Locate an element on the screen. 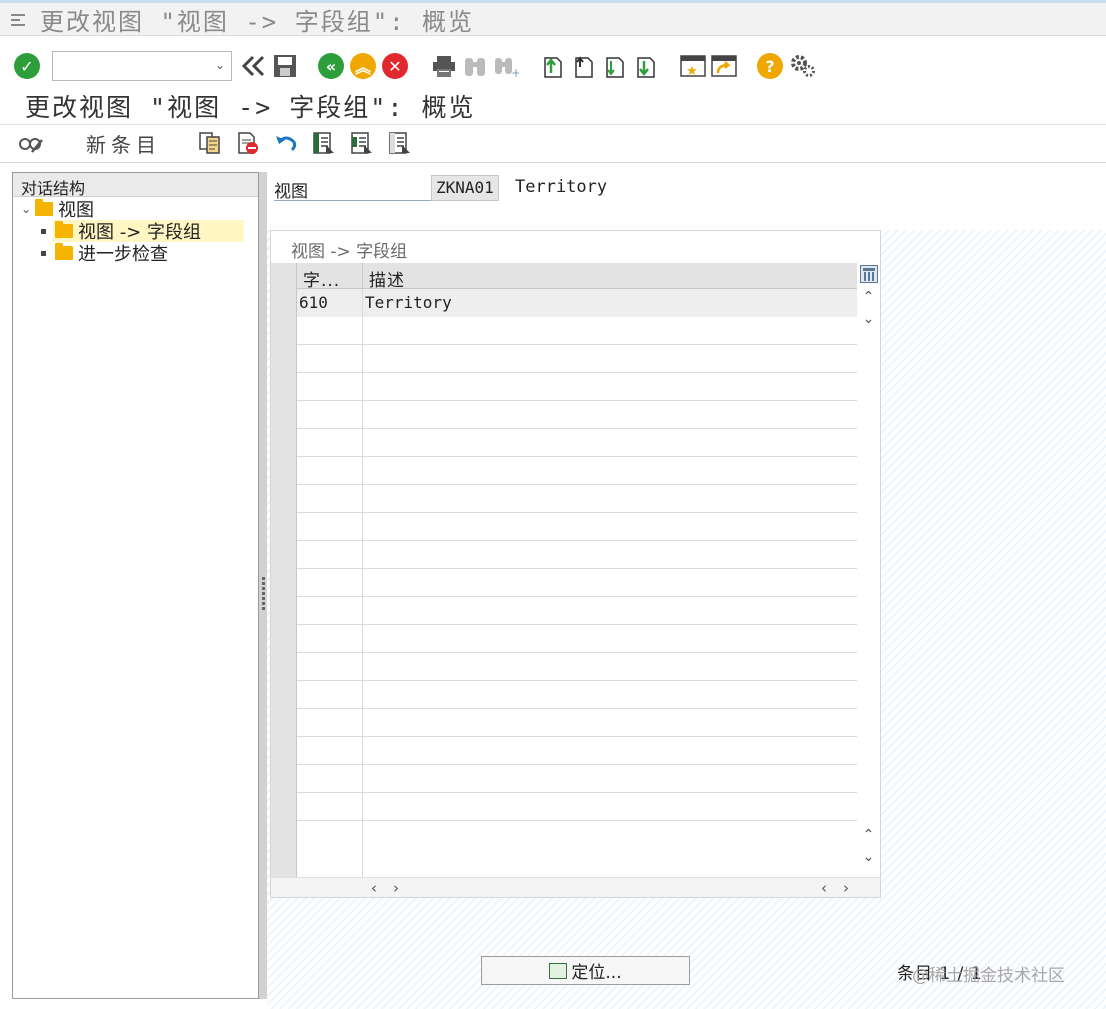 The height and width of the screenshot is (1009, 1106). display-change-icon is located at coordinates (31, 143).